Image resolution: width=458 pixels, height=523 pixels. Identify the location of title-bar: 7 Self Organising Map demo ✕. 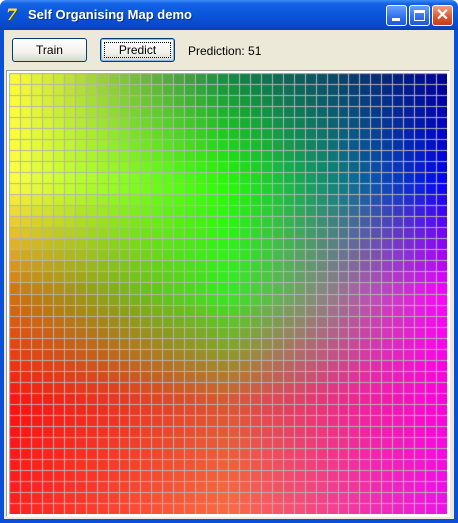
(229, 15).